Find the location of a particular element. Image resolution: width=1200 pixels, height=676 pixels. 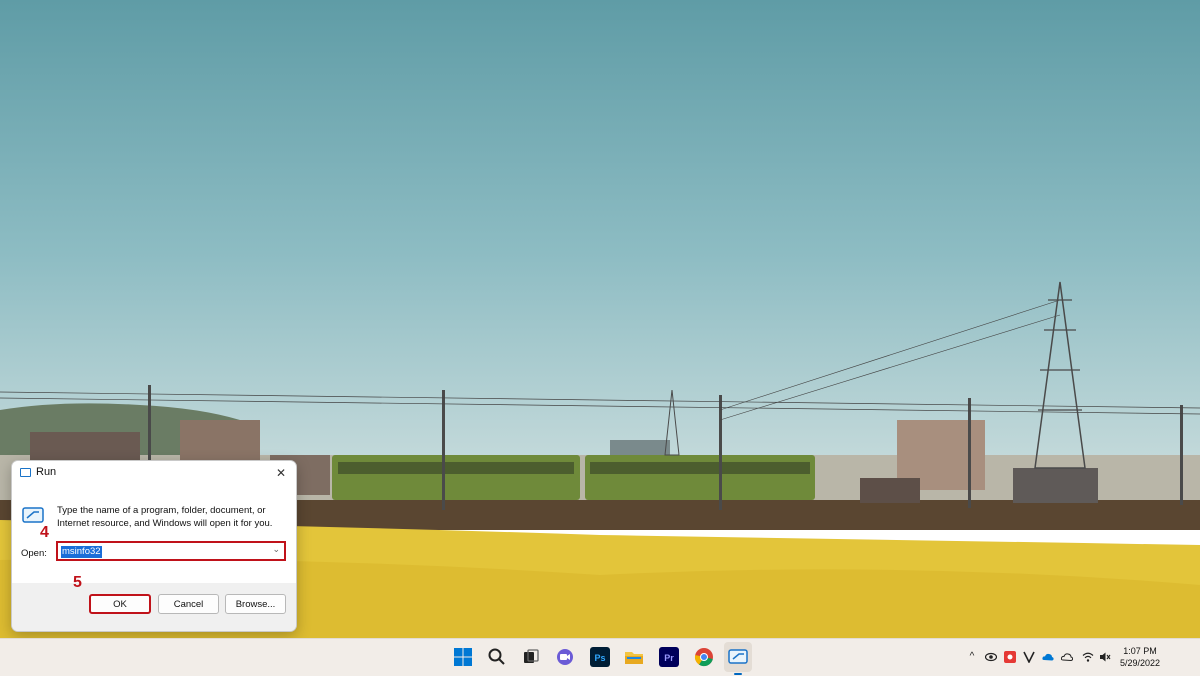

volume-muted-icon is located at coordinates (1105, 657).